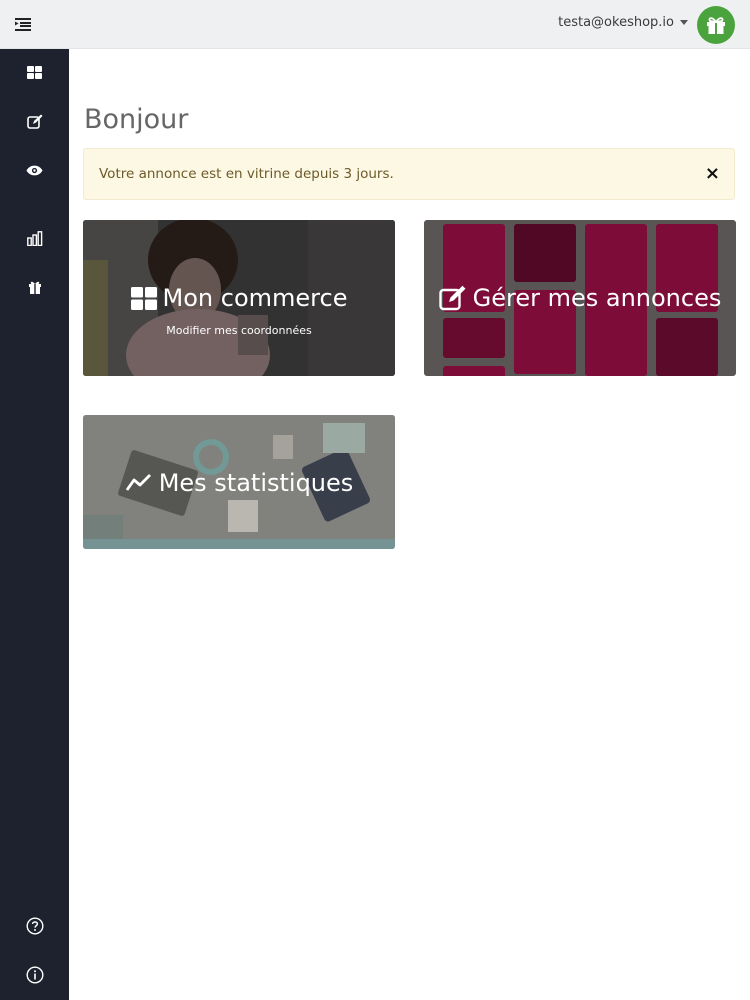  What do you see at coordinates (375, 24) in the screenshot?
I see `top-bar: testa@okeshop.io` at bounding box center [375, 24].